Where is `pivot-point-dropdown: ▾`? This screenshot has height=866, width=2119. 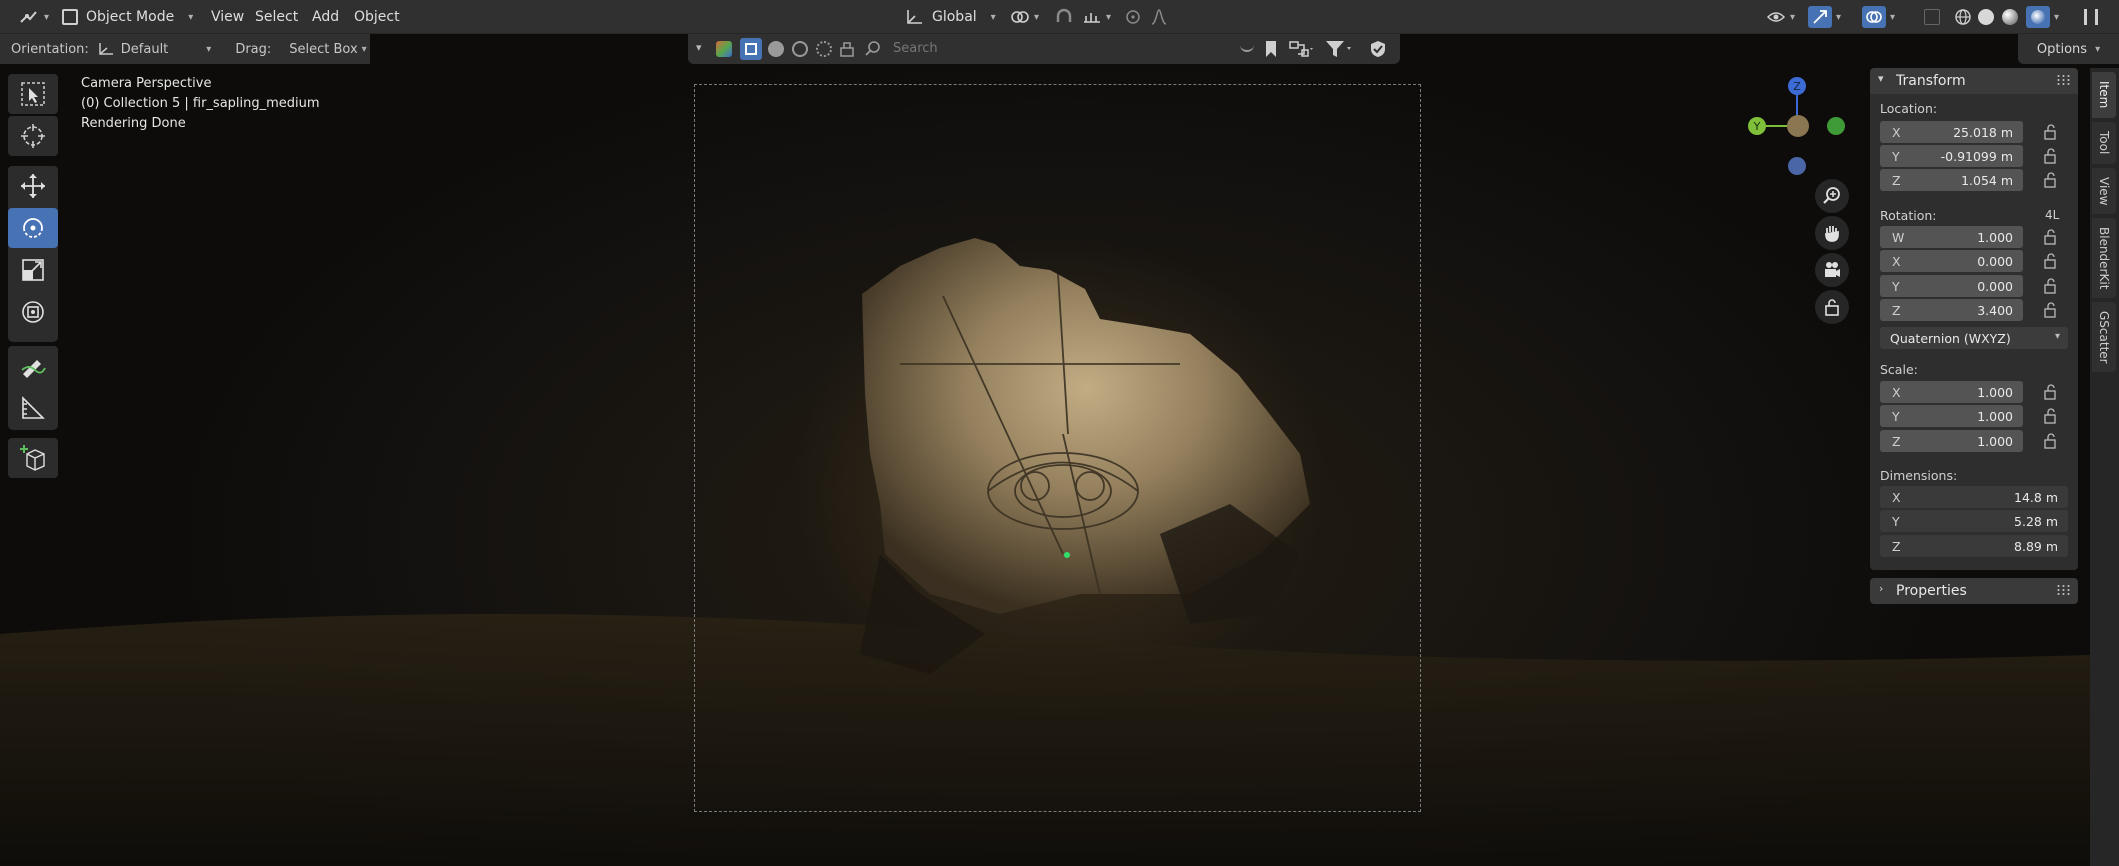
pivot-point-dropdown: ▾ is located at coordinates (1024, 17).